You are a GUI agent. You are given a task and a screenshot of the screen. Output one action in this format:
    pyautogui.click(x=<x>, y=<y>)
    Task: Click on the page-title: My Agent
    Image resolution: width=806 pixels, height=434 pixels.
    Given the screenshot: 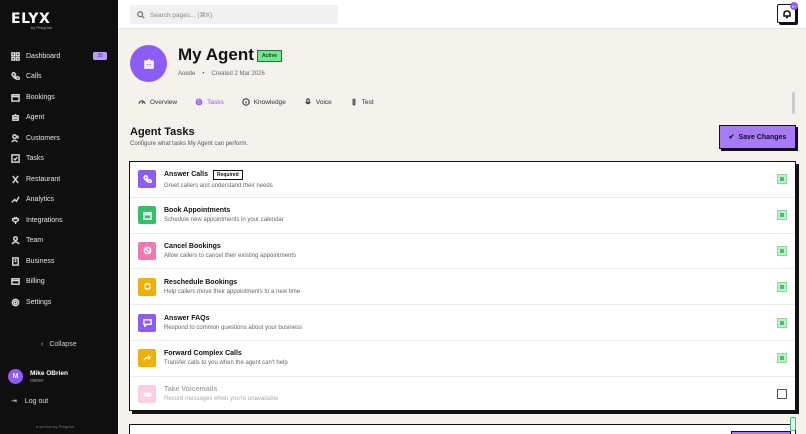 What is the action you would take?
    pyautogui.click(x=216, y=54)
    